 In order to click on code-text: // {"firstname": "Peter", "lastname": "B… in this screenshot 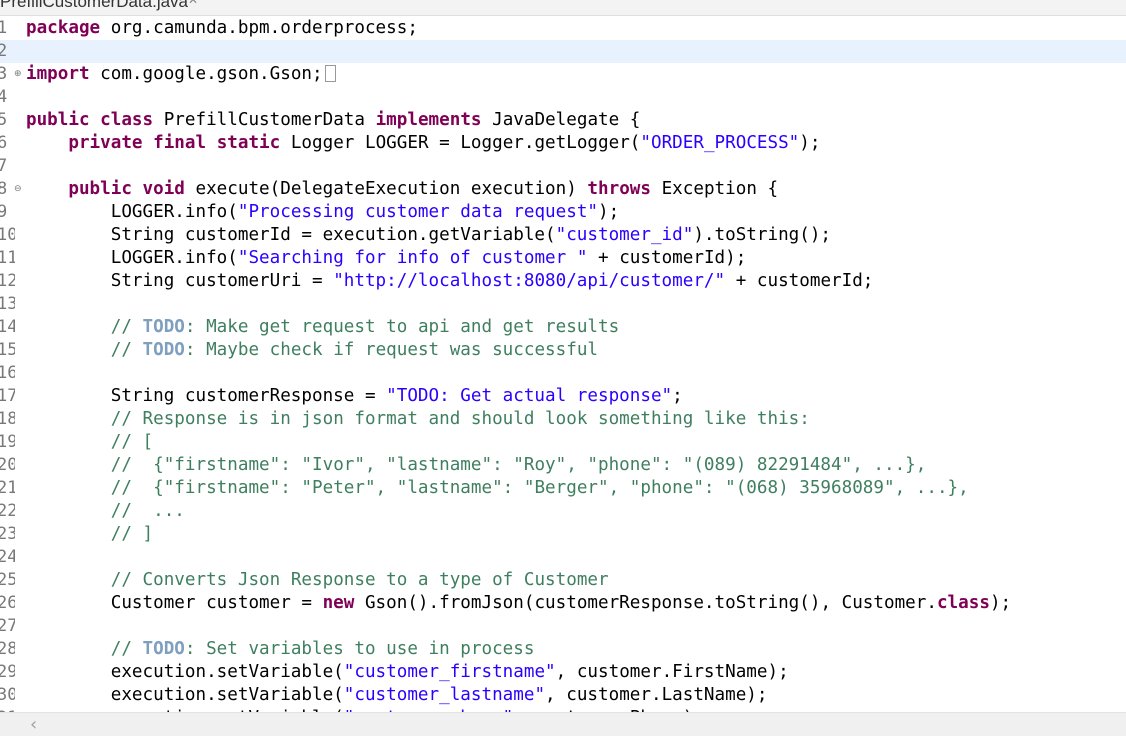, I will do `click(539, 488)`.